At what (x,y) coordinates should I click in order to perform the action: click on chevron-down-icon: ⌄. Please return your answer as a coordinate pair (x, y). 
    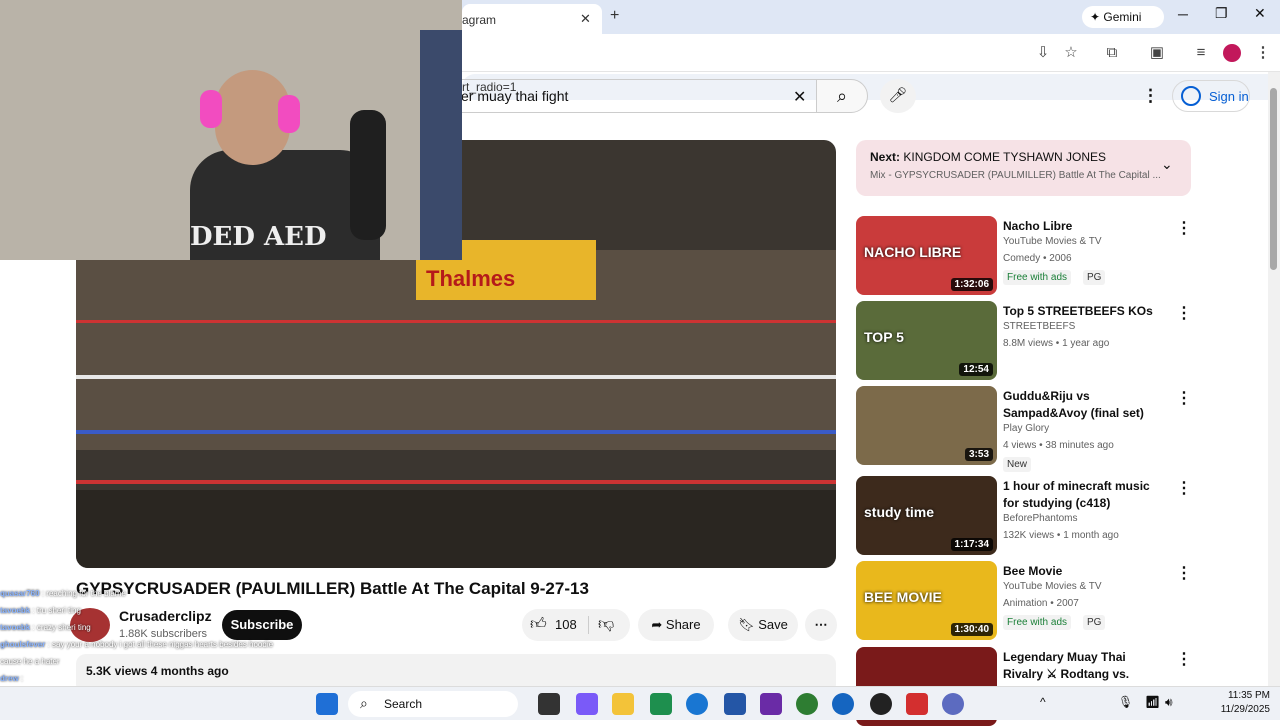
    Looking at the image, I should click on (1167, 164).